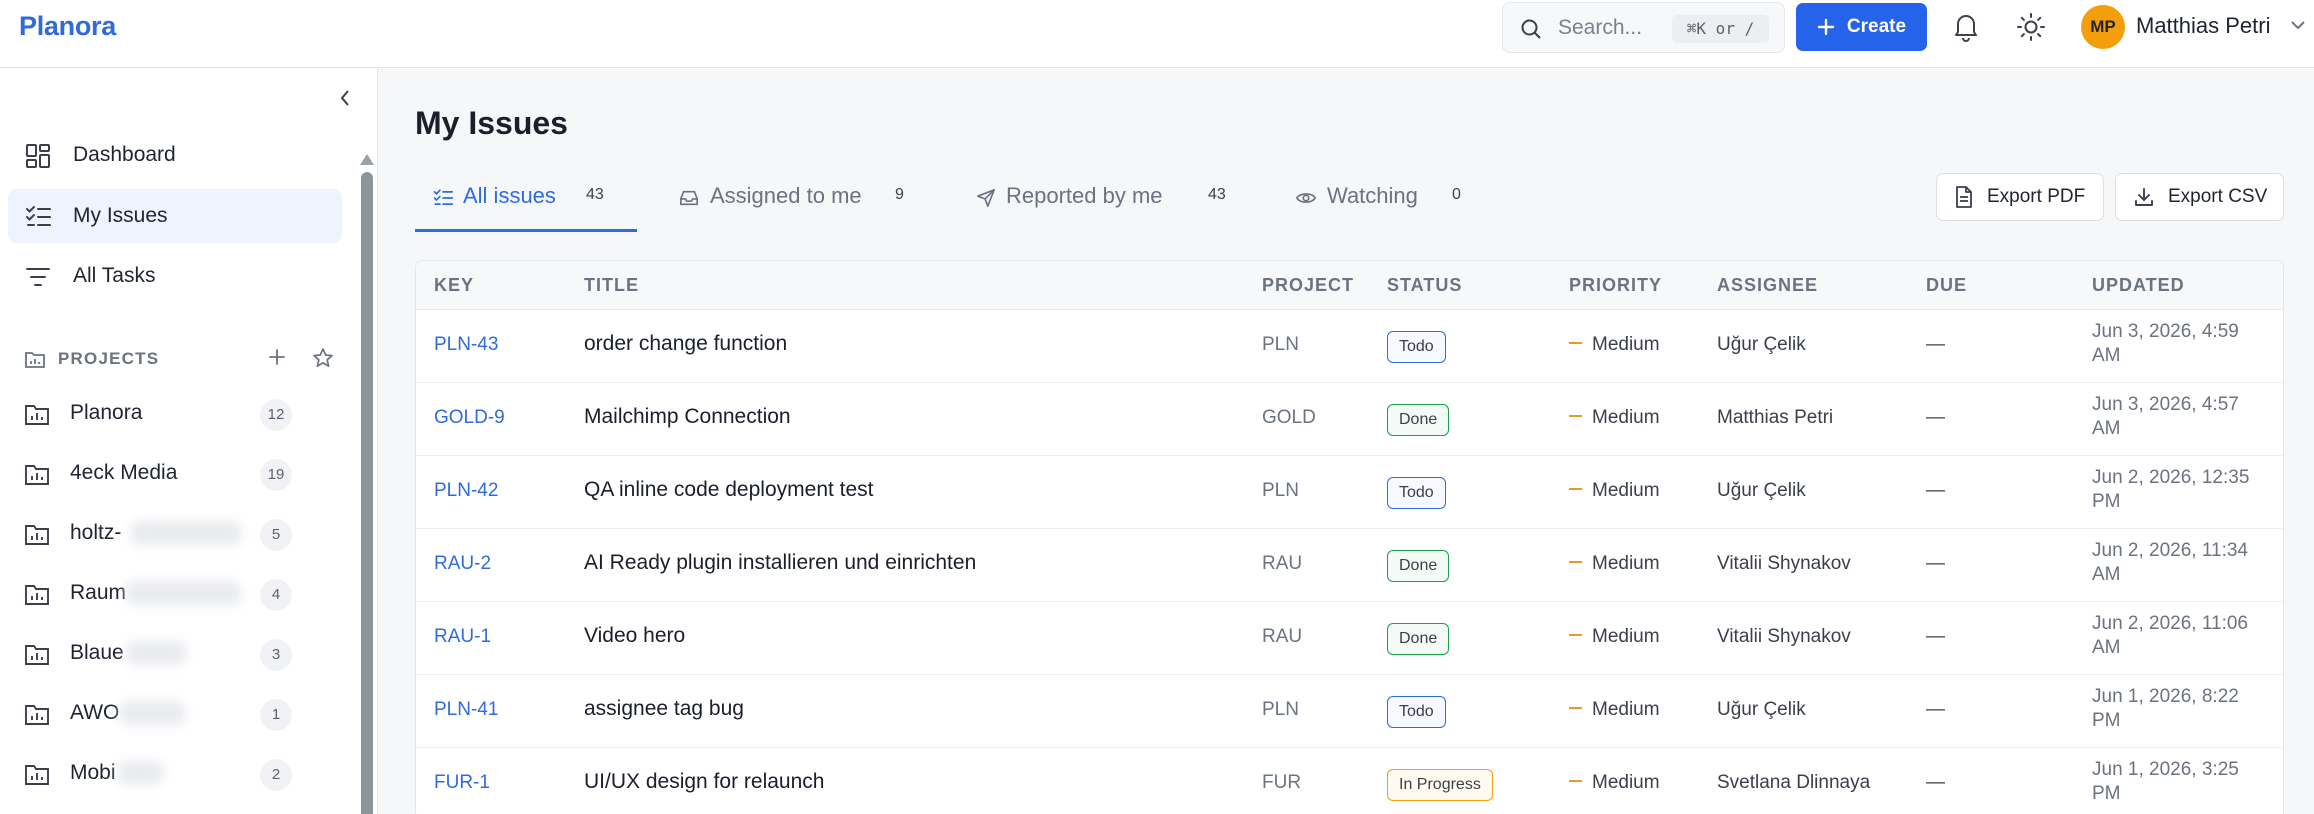 Image resolution: width=2314 pixels, height=814 pixels. What do you see at coordinates (1418, 566) in the screenshot?
I see `status-badge: Done` at bounding box center [1418, 566].